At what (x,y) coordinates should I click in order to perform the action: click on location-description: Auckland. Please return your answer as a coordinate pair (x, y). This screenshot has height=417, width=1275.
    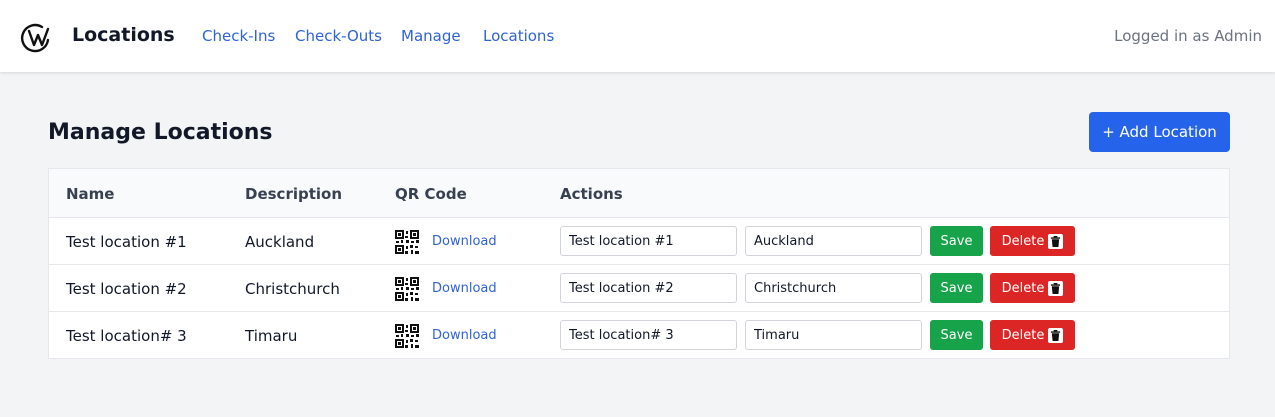
    Looking at the image, I should click on (280, 242).